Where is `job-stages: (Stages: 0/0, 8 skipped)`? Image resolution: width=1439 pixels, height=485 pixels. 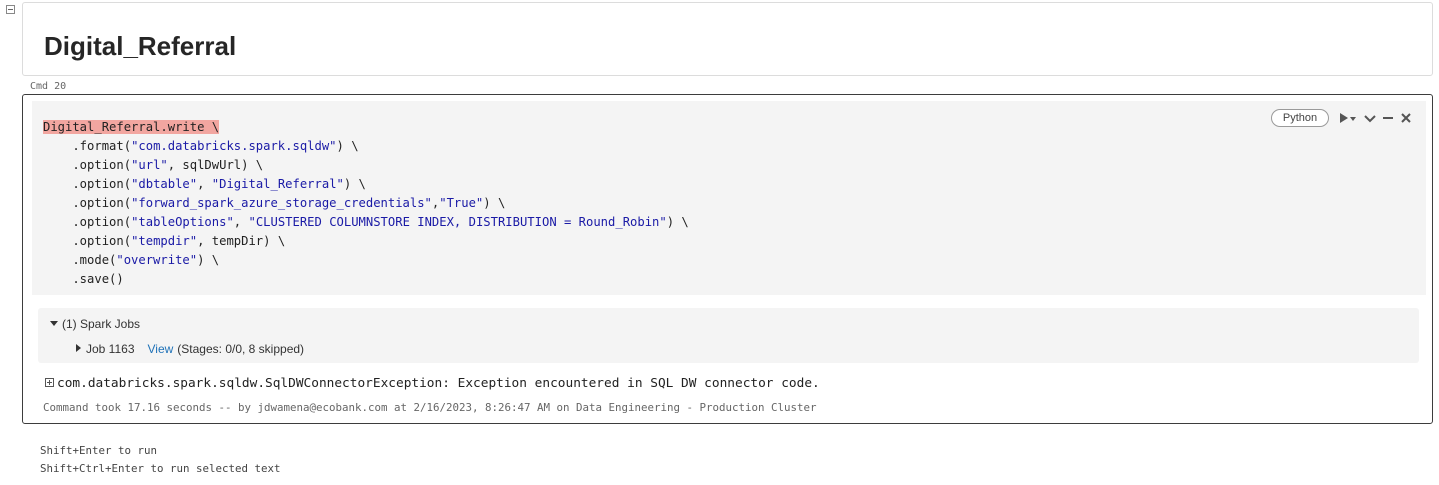
job-stages: (Stages: 0/0, 8 skipped) is located at coordinates (241, 349).